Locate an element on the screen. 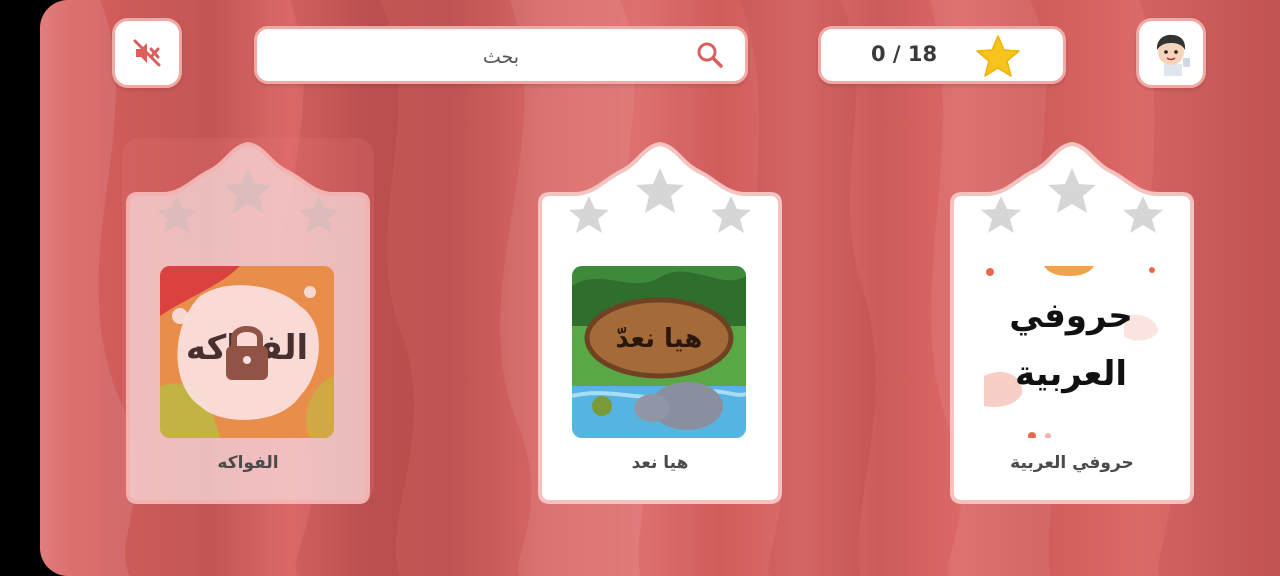 The image size is (1280, 576). lesson-thumbnail: حروفي العربية is located at coordinates (1071, 352).